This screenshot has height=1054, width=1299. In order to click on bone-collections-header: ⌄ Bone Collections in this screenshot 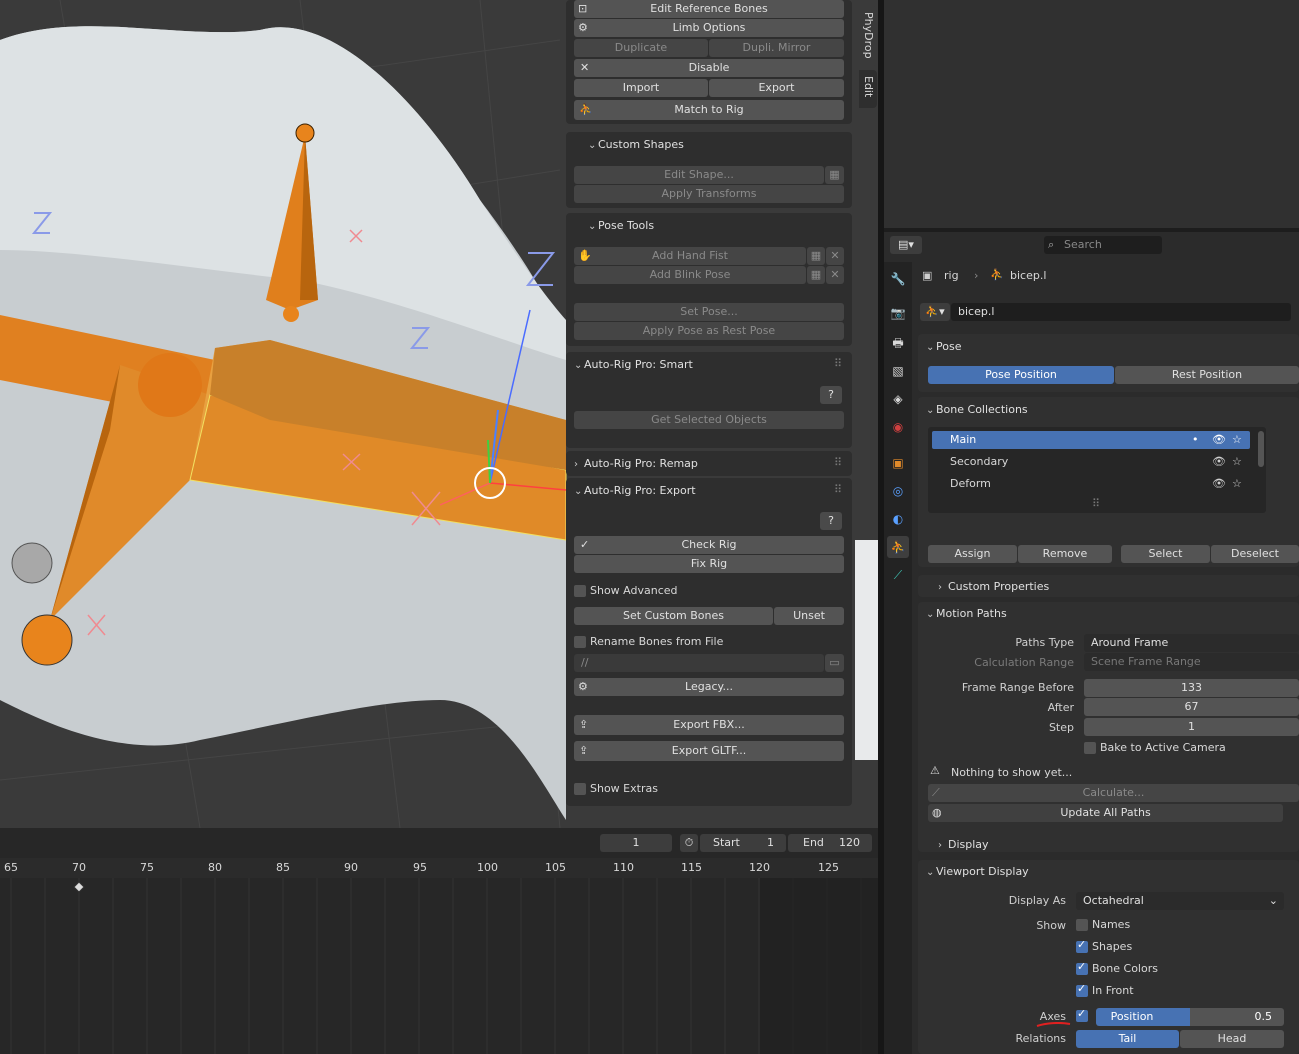, I will do `click(977, 409)`.